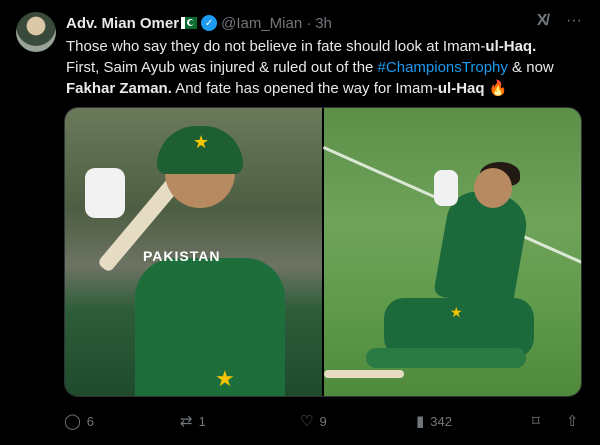 Image resolution: width=600 pixels, height=445 pixels. What do you see at coordinates (202, 421) in the screenshot?
I see `repost-count: 1` at bounding box center [202, 421].